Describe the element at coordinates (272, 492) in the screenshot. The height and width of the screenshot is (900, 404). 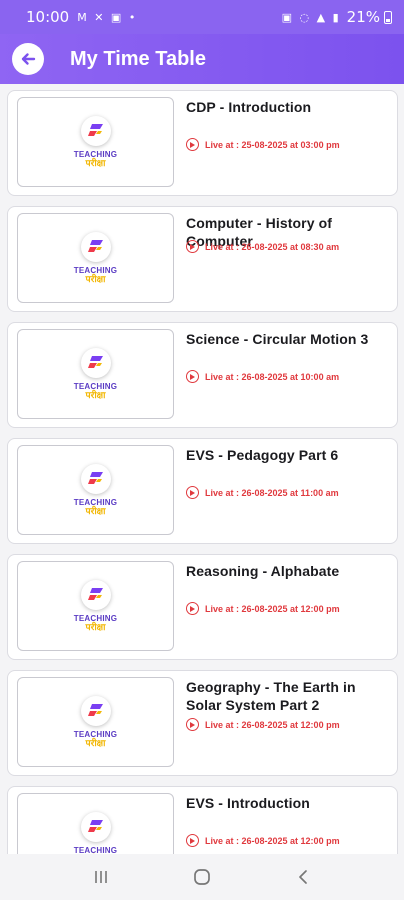
I see `live-time-text: Live at : 26-08-2025 at 11:00 am` at that location.